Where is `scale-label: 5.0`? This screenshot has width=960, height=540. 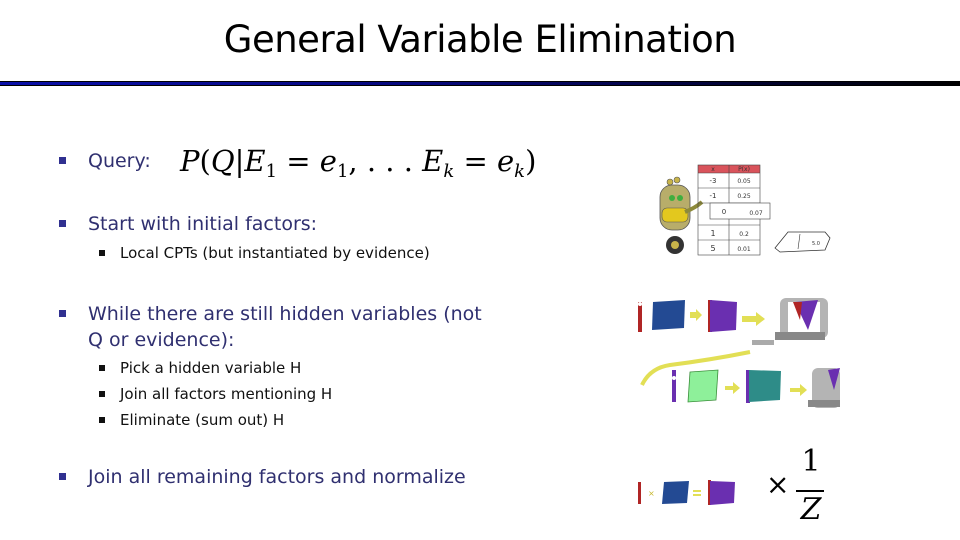
scale-label: 5.0 is located at coordinates (816, 244).